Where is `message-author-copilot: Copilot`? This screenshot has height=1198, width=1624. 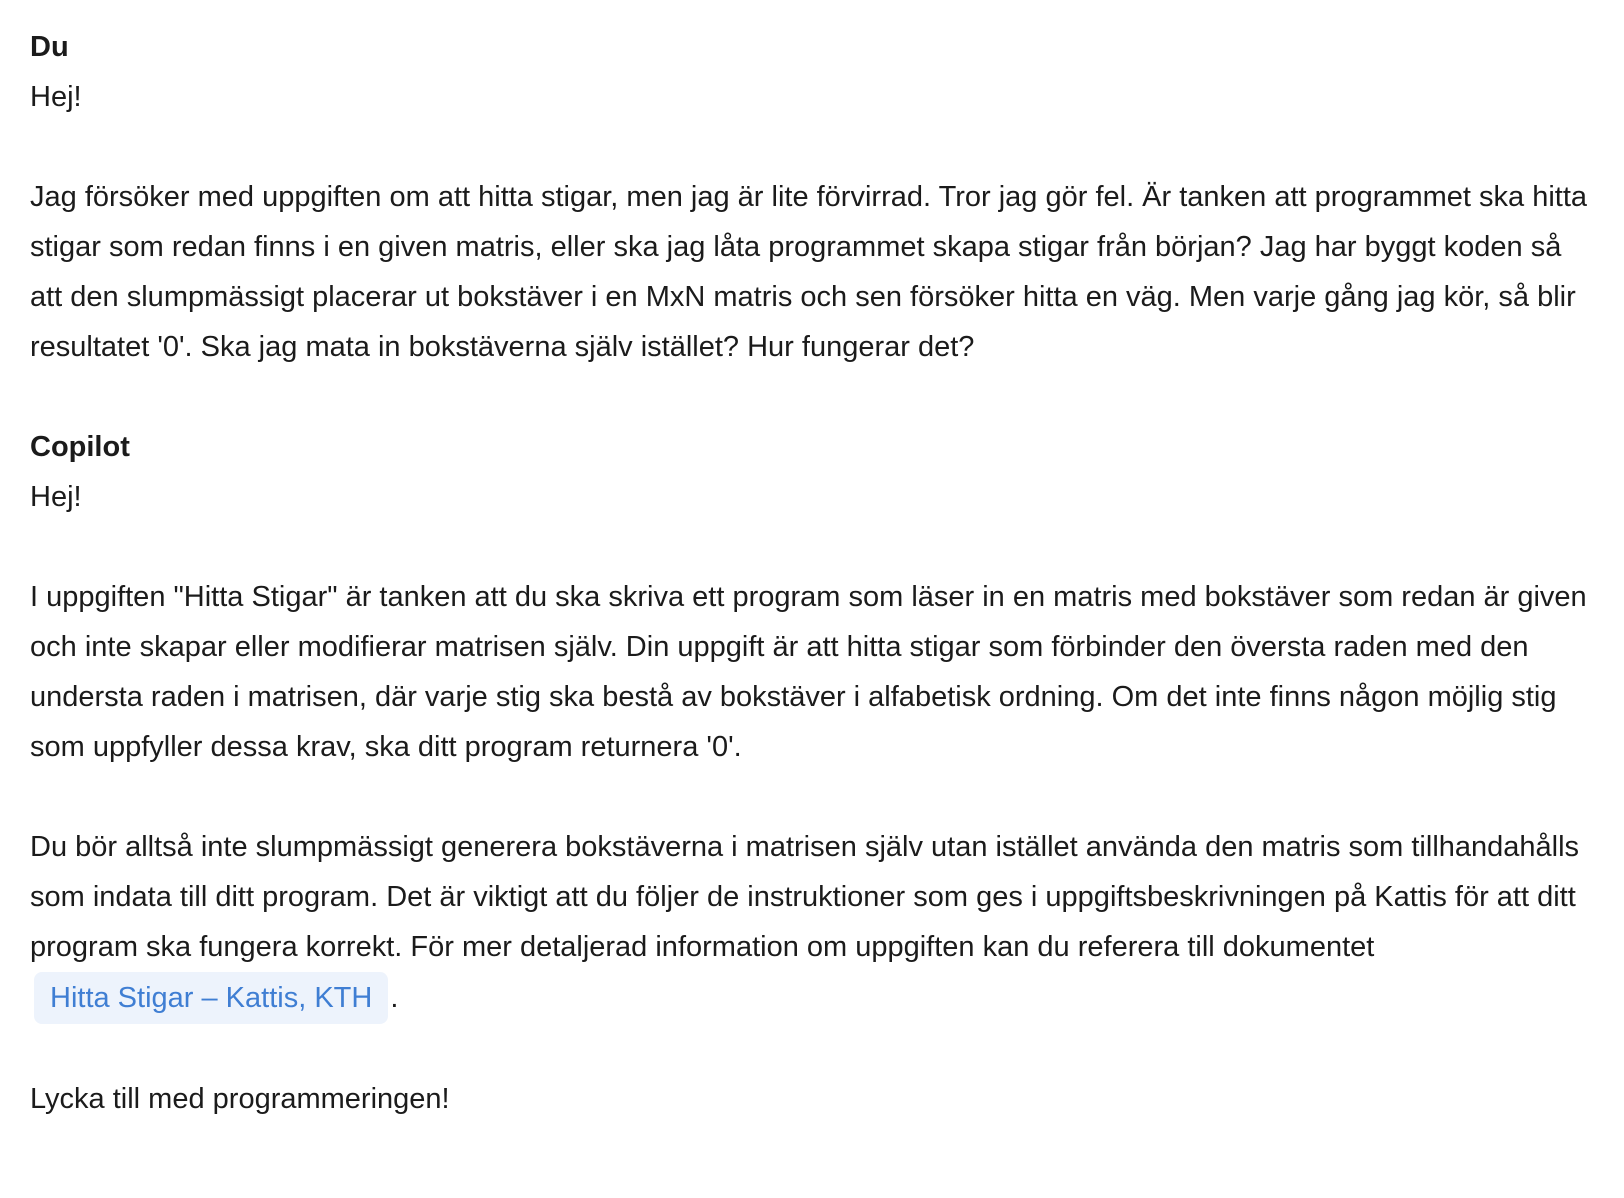 message-author-copilot: Copilot is located at coordinates (80, 447).